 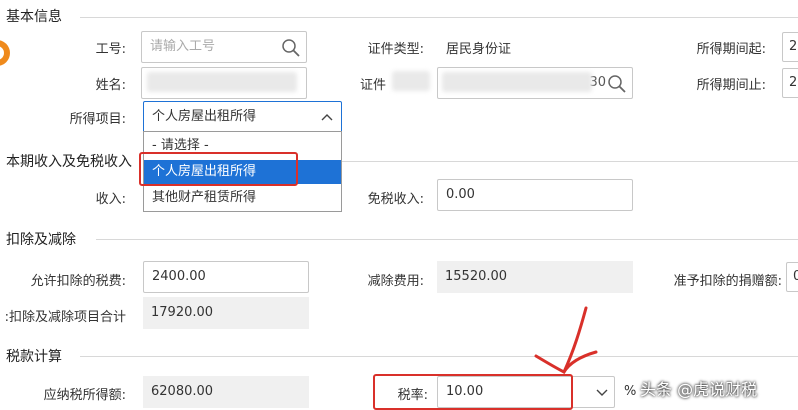 I want to click on id-type-value: 居民身份证, so click(x=479, y=49).